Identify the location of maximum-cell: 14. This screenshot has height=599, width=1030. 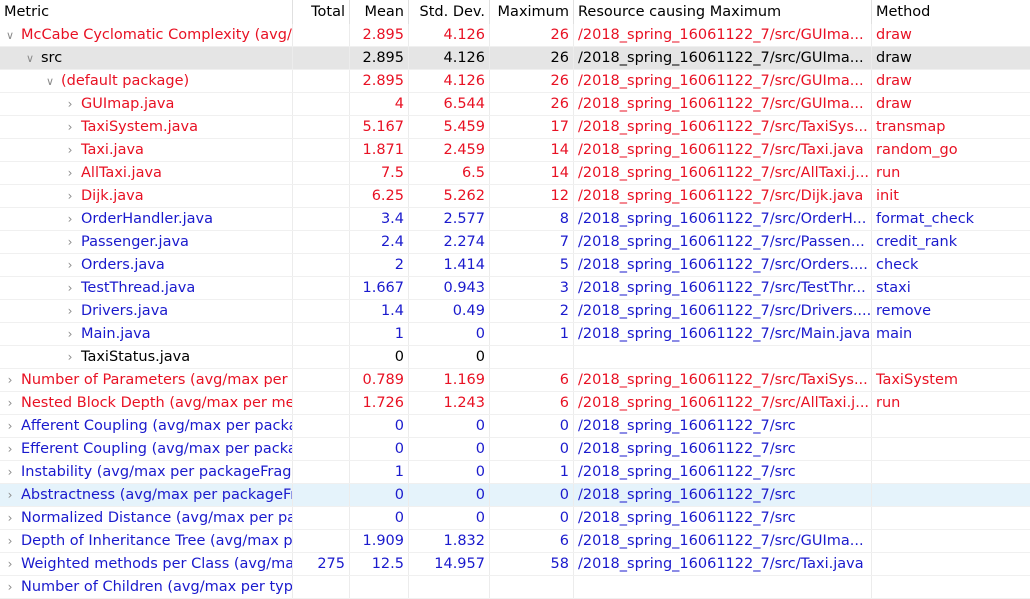
(532, 150).